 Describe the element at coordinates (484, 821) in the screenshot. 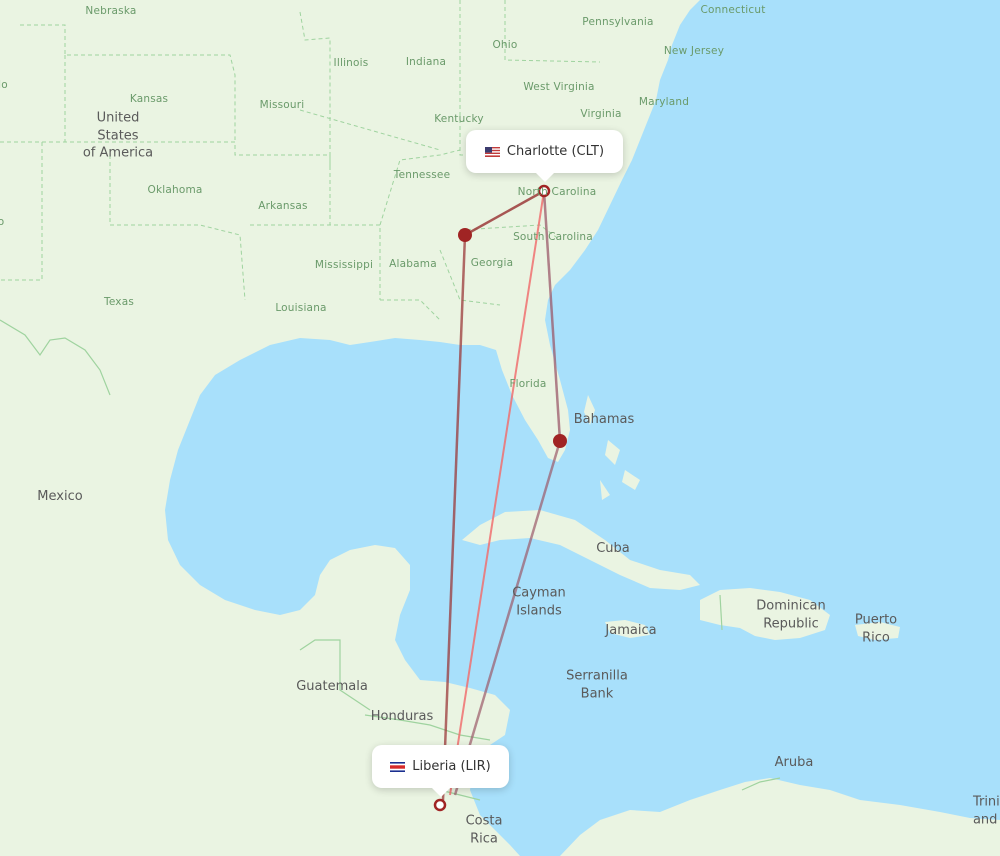

I see `label-costa-line1: Costa` at that location.